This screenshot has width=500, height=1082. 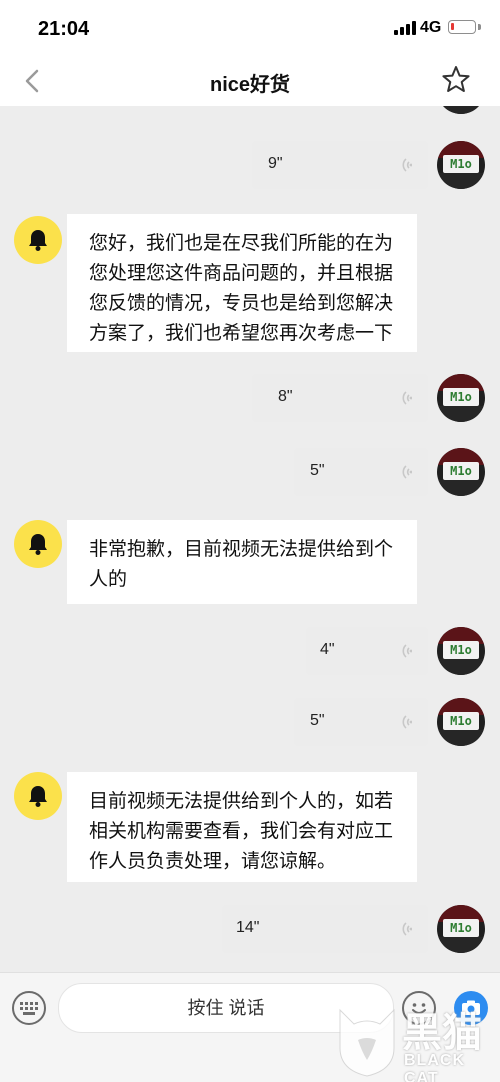 What do you see at coordinates (367, 1042) in the screenshot?
I see `cat-logo-icon` at bounding box center [367, 1042].